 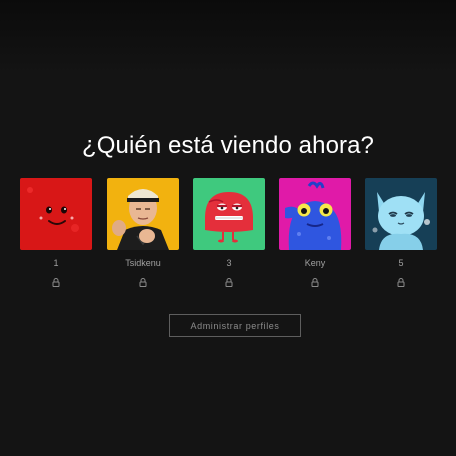 What do you see at coordinates (315, 263) in the screenshot?
I see `profile-name: Keny` at bounding box center [315, 263].